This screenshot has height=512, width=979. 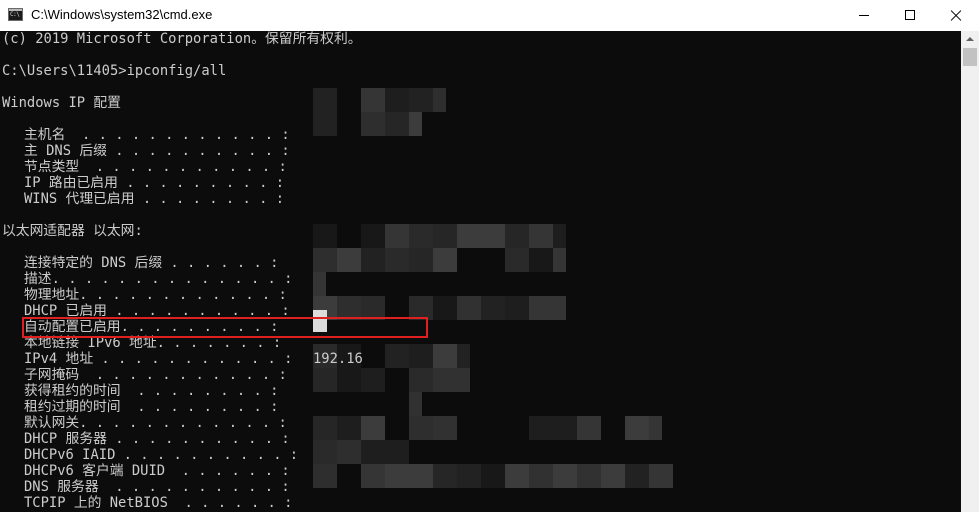 I want to click on adapter-row-dhcpv6-duid: DHCPv6 客户端 DUID . . . . . . :, so click(x=157, y=471).